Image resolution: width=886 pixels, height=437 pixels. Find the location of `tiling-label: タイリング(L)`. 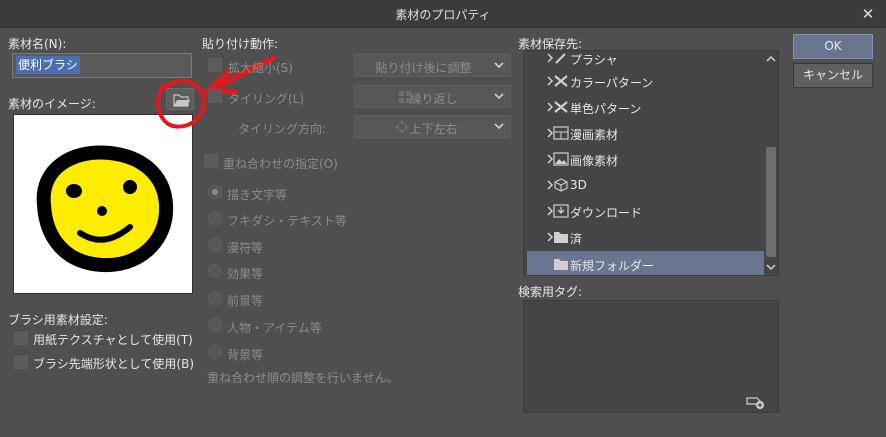

tiling-label: タイリング(L) is located at coordinates (266, 99).